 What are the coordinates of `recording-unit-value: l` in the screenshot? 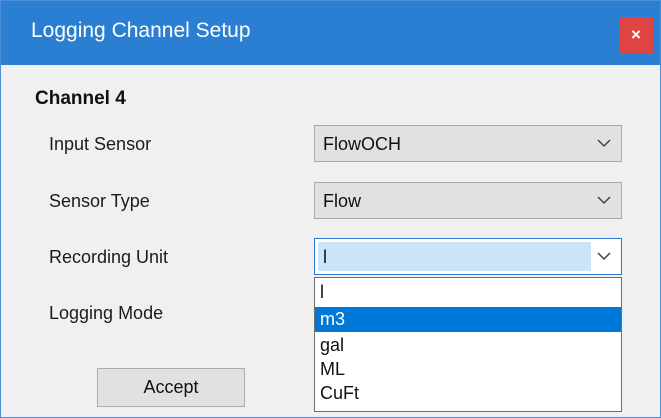 It's located at (325, 257).